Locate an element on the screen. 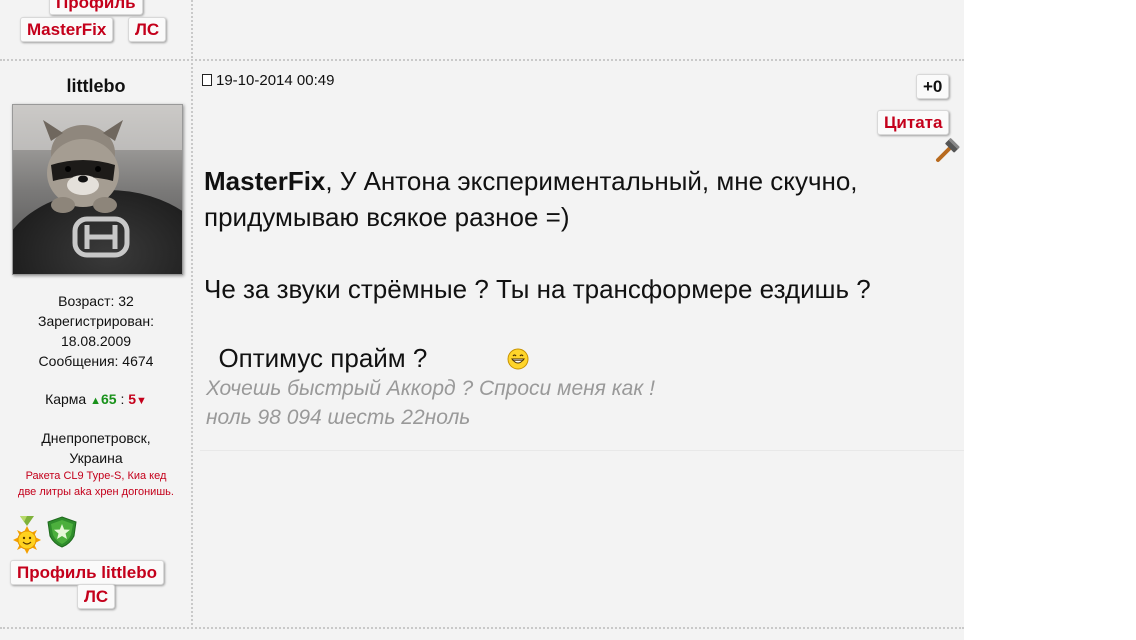 This screenshot has height=640, width=1136. author-registered-date: 18.08.2009 is located at coordinates (96, 341).